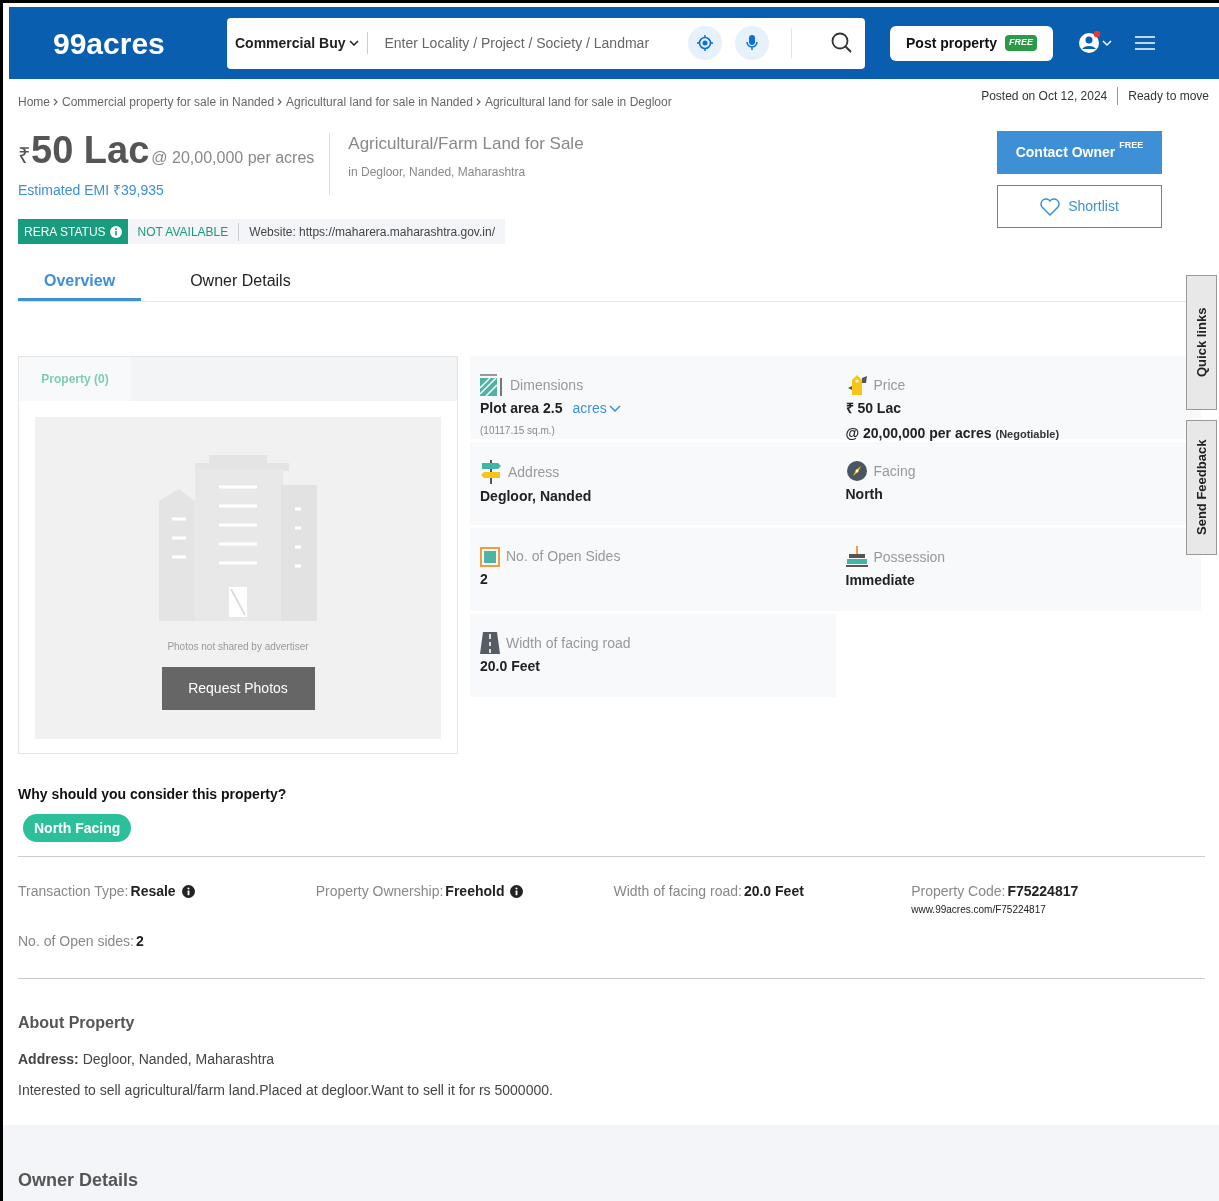  Describe the element at coordinates (856, 471) in the screenshot. I see `compass-icon` at that location.